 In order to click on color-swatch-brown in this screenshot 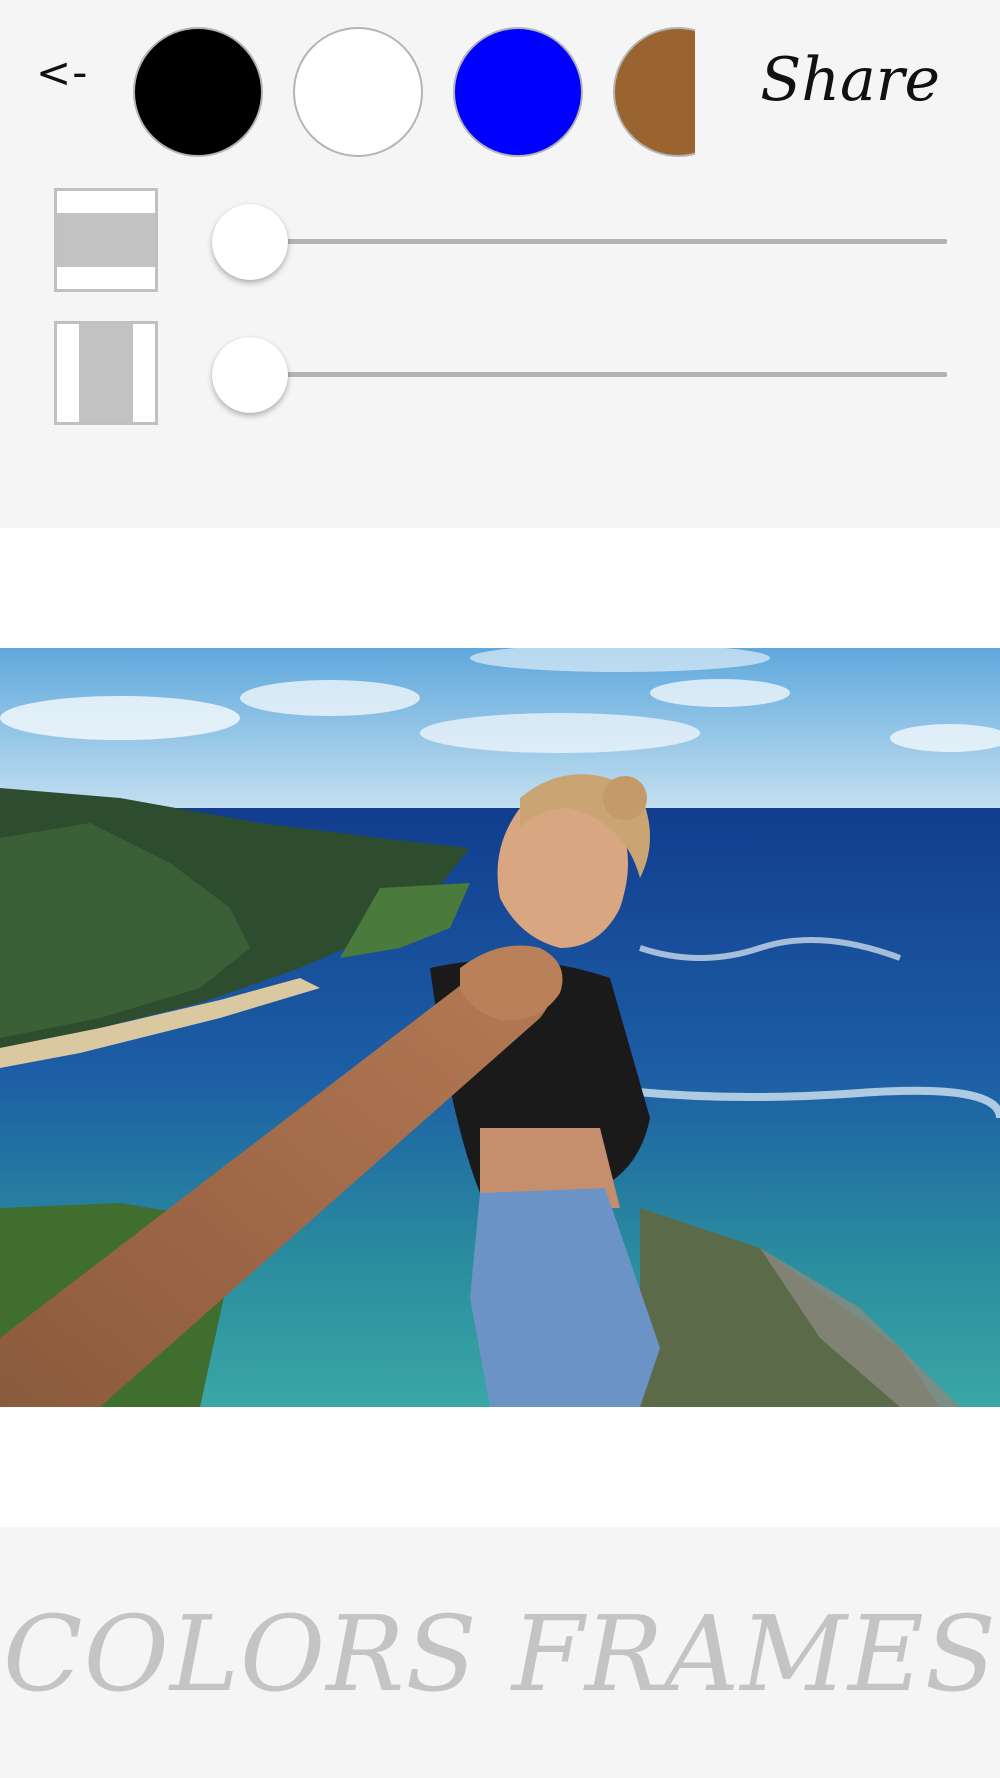, I will do `click(654, 92)`.